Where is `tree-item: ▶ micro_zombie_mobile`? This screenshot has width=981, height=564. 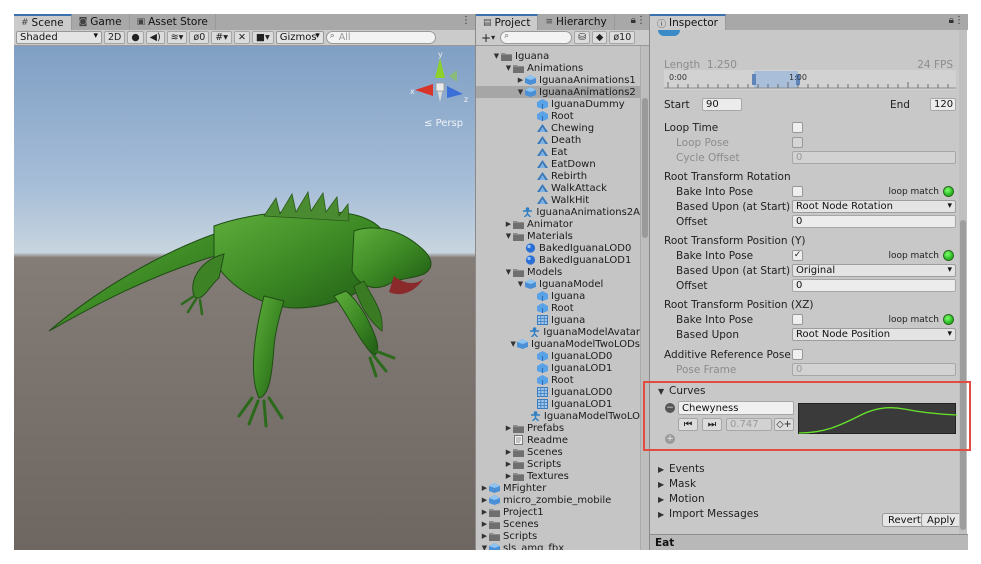
tree-item: ▶ micro_zombie_mobile is located at coordinates (558, 500).